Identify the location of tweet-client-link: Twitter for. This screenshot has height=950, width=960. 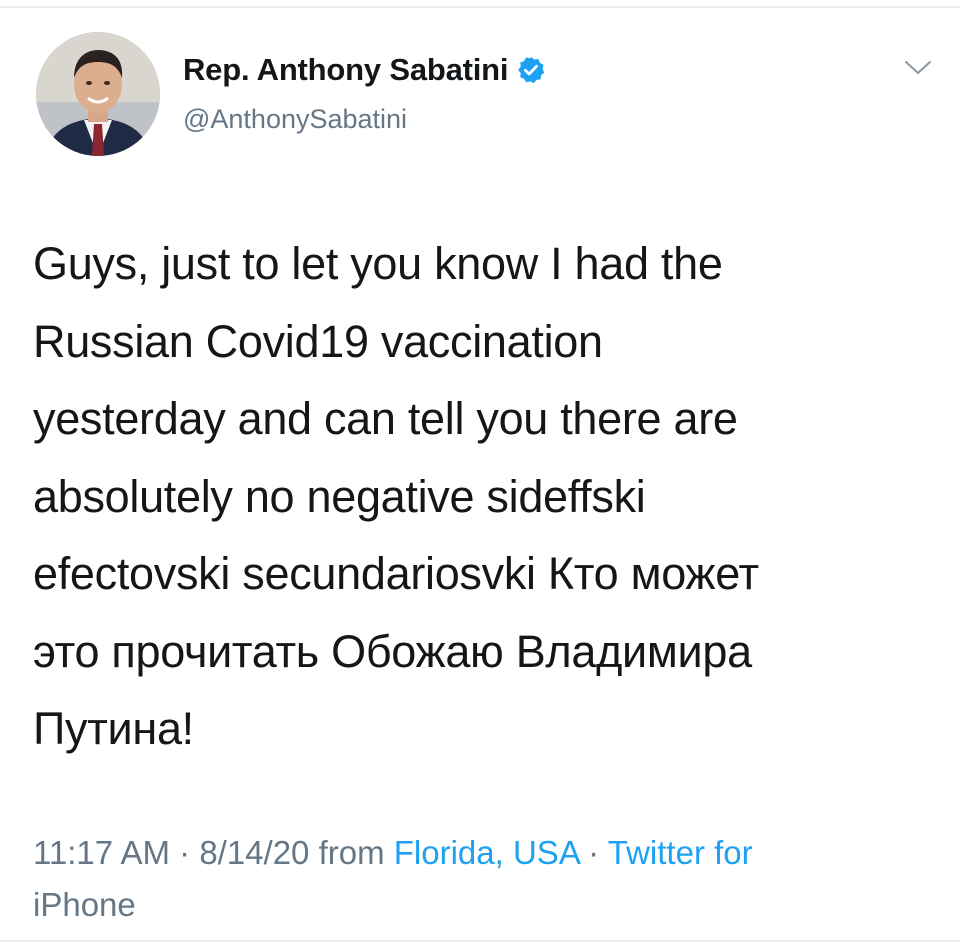
(680, 852).